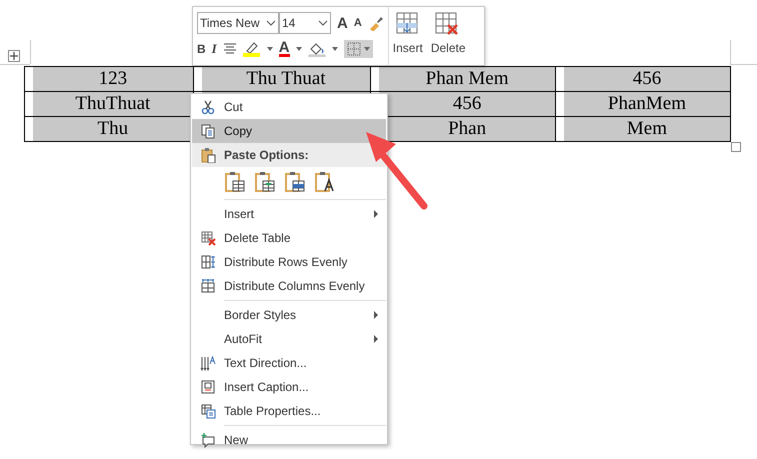 The width and height of the screenshot is (757, 459). I want to click on shrink-font-button: A, so click(358, 23).